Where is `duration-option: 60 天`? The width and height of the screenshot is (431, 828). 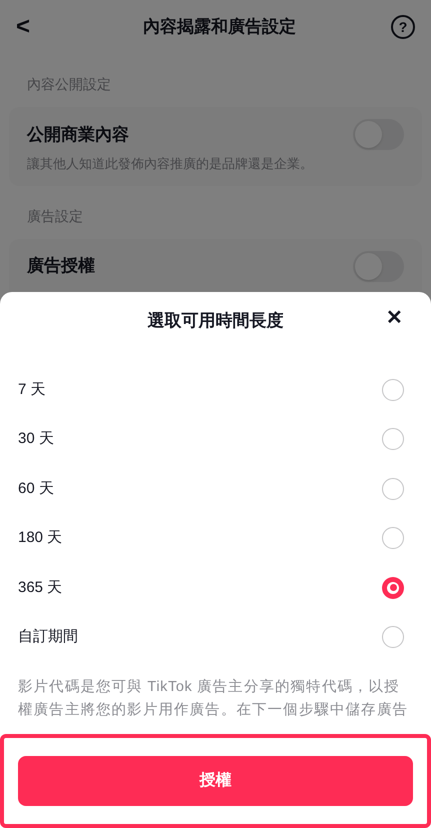
duration-option: 60 天 is located at coordinates (215, 489).